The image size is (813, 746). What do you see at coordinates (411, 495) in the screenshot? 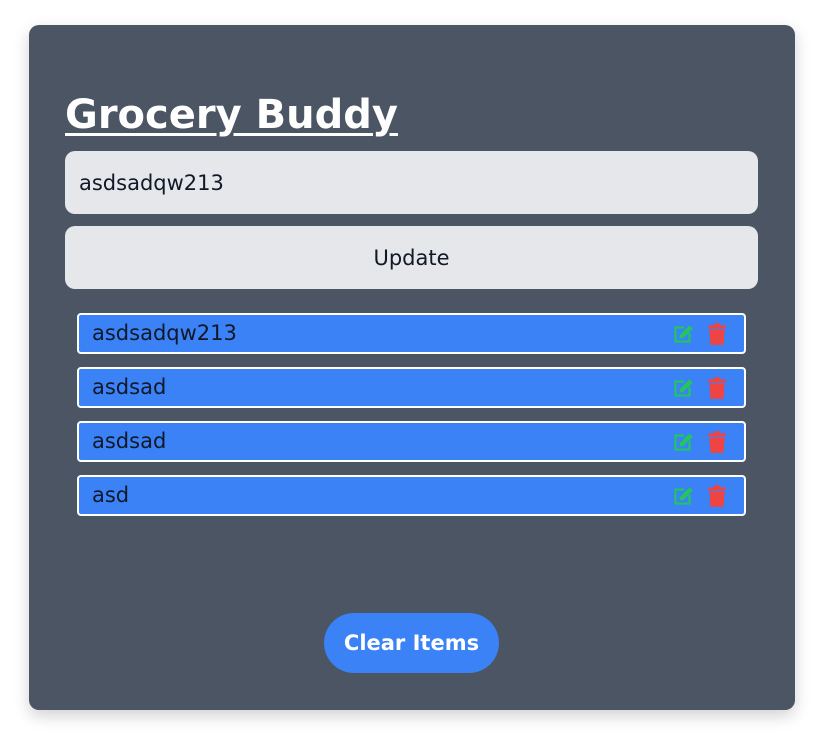
I see `list-item: asd` at bounding box center [411, 495].